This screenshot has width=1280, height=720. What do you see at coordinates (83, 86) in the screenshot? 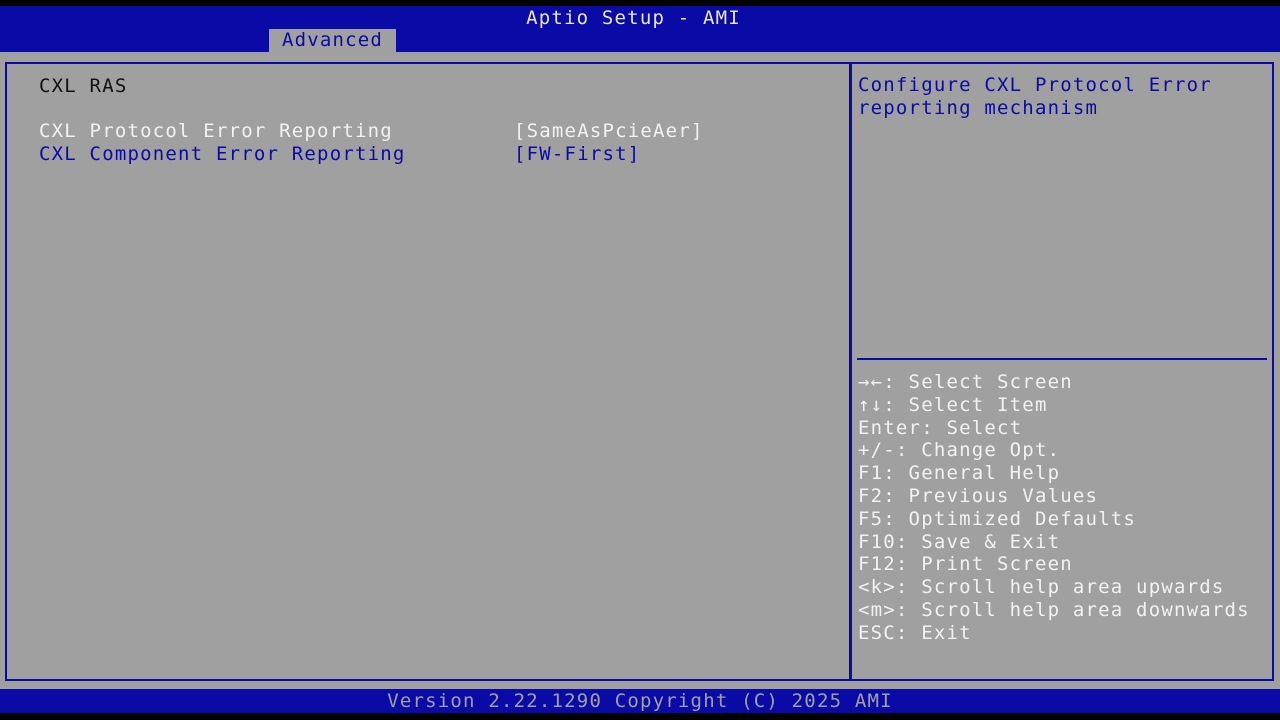
I see `section-title: CXL RAS` at bounding box center [83, 86].